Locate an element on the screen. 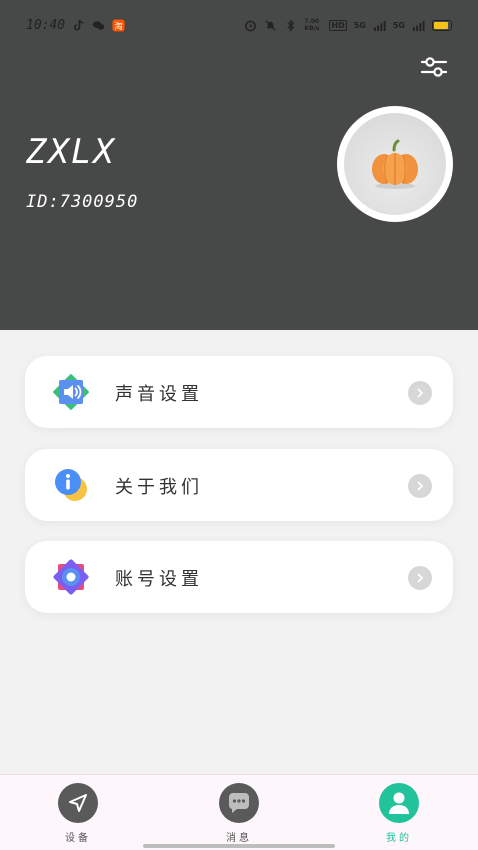 The image size is (478, 850). person-icon is located at coordinates (399, 803).